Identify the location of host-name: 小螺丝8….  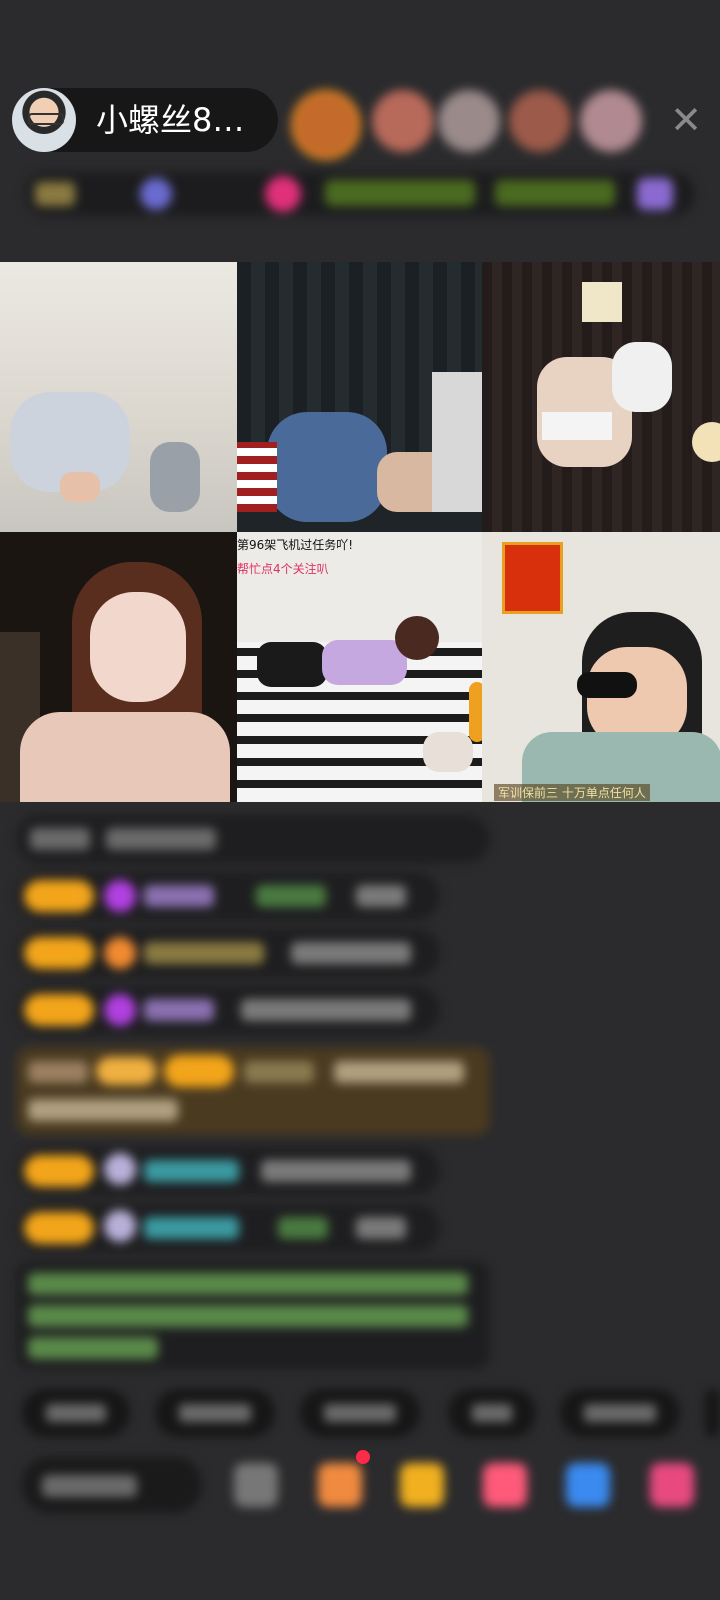
(170, 120).